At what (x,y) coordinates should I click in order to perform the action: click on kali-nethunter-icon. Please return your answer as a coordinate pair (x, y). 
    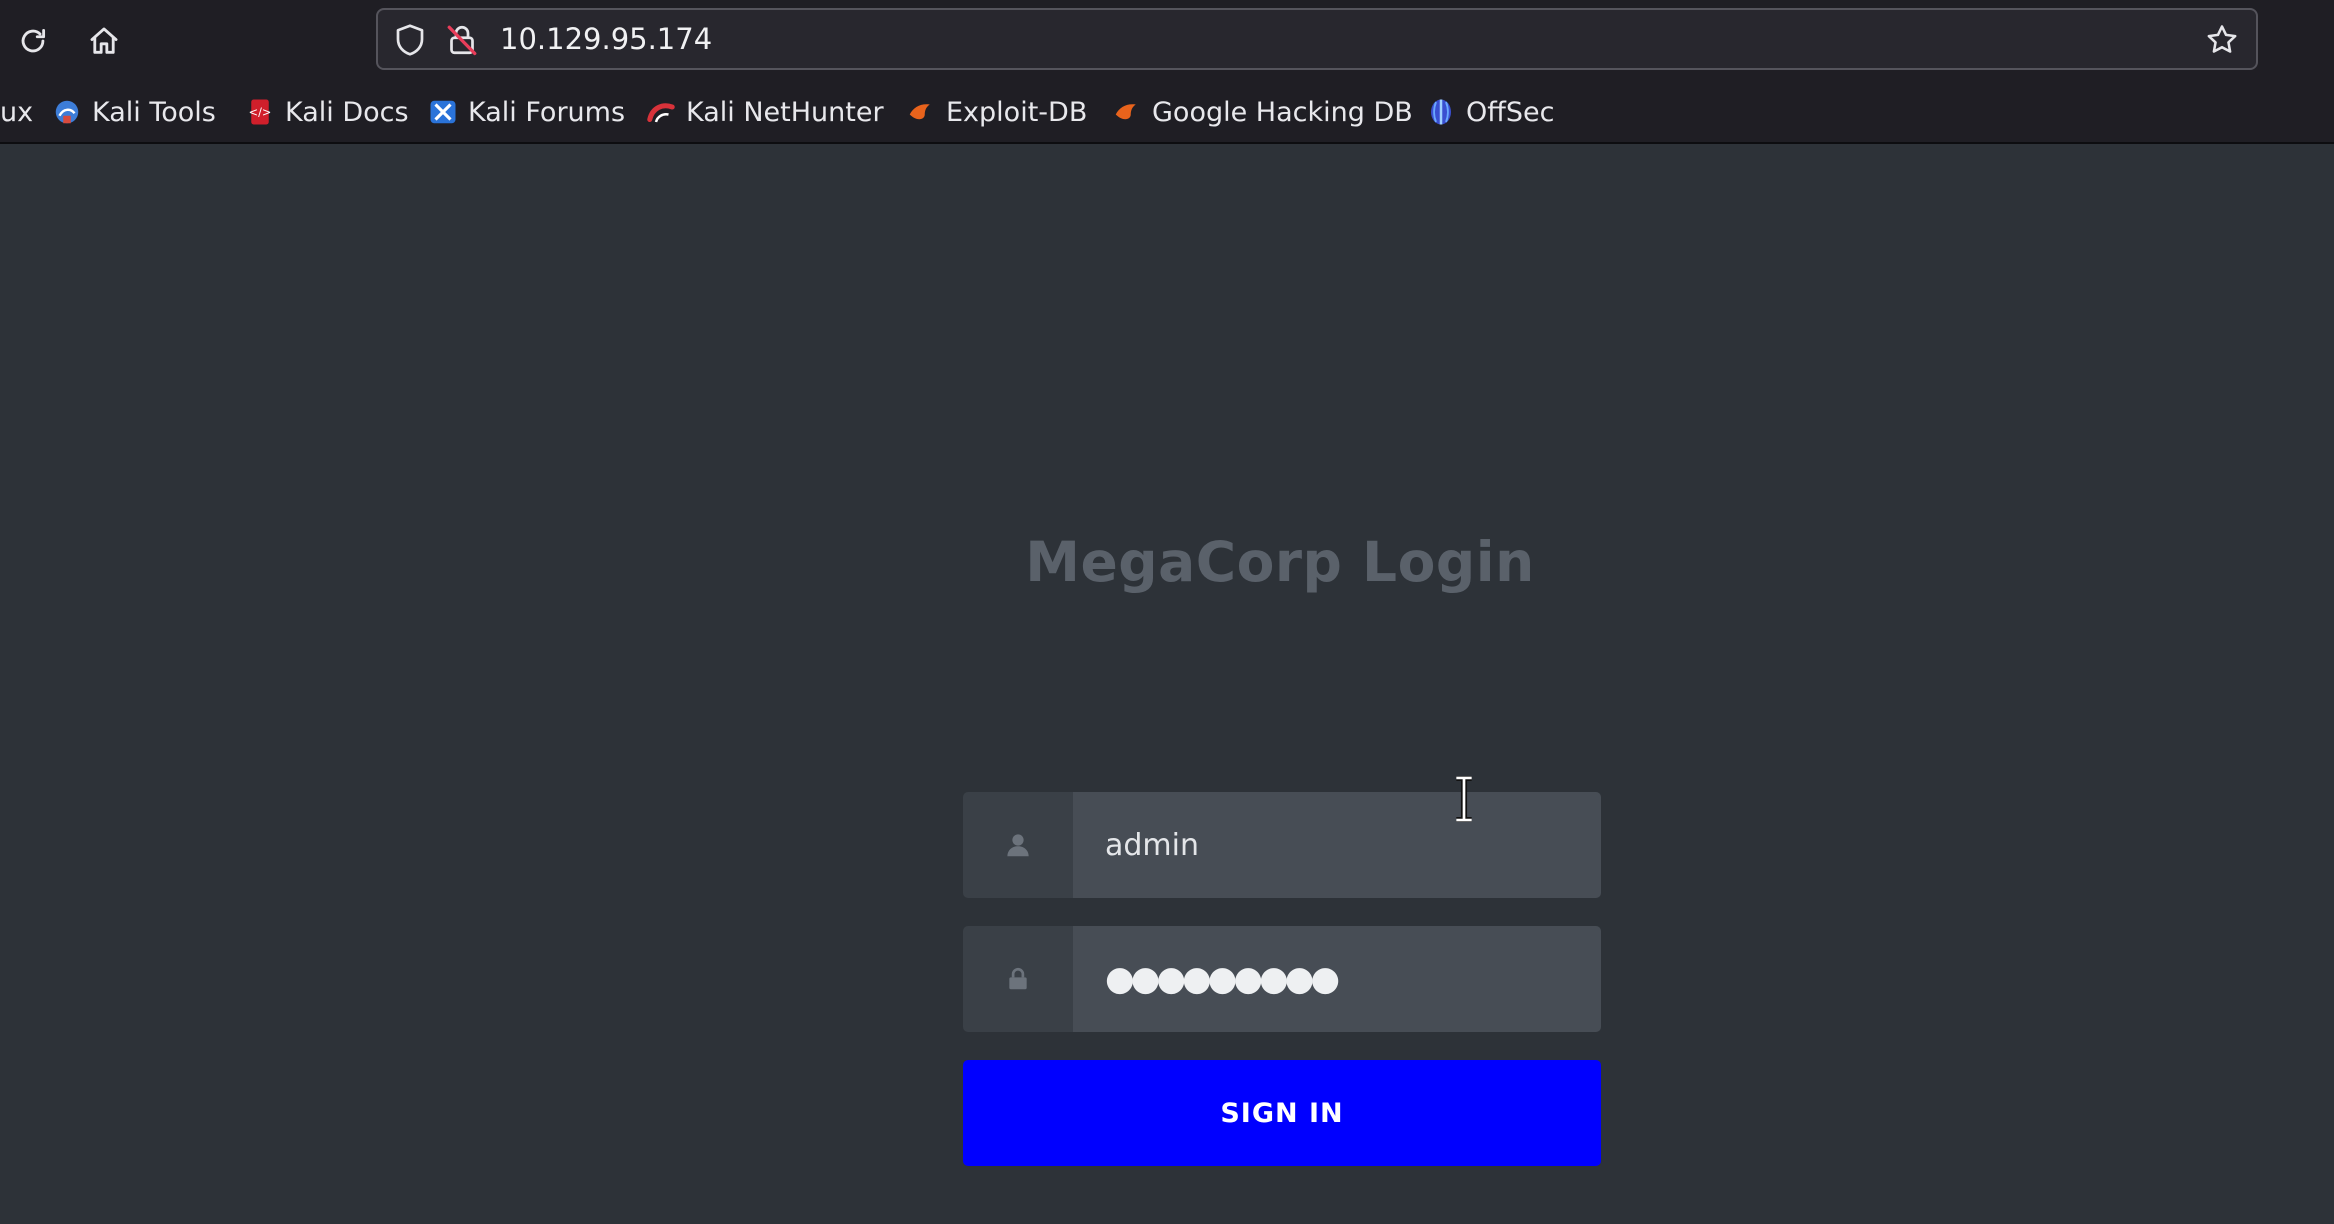
    Looking at the image, I should click on (661, 113).